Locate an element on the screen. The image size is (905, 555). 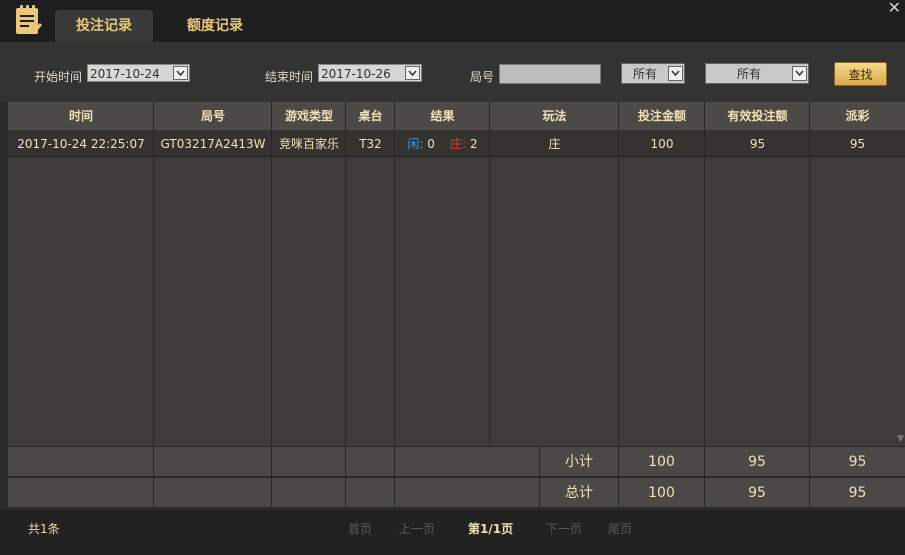
round-input is located at coordinates (550, 74).